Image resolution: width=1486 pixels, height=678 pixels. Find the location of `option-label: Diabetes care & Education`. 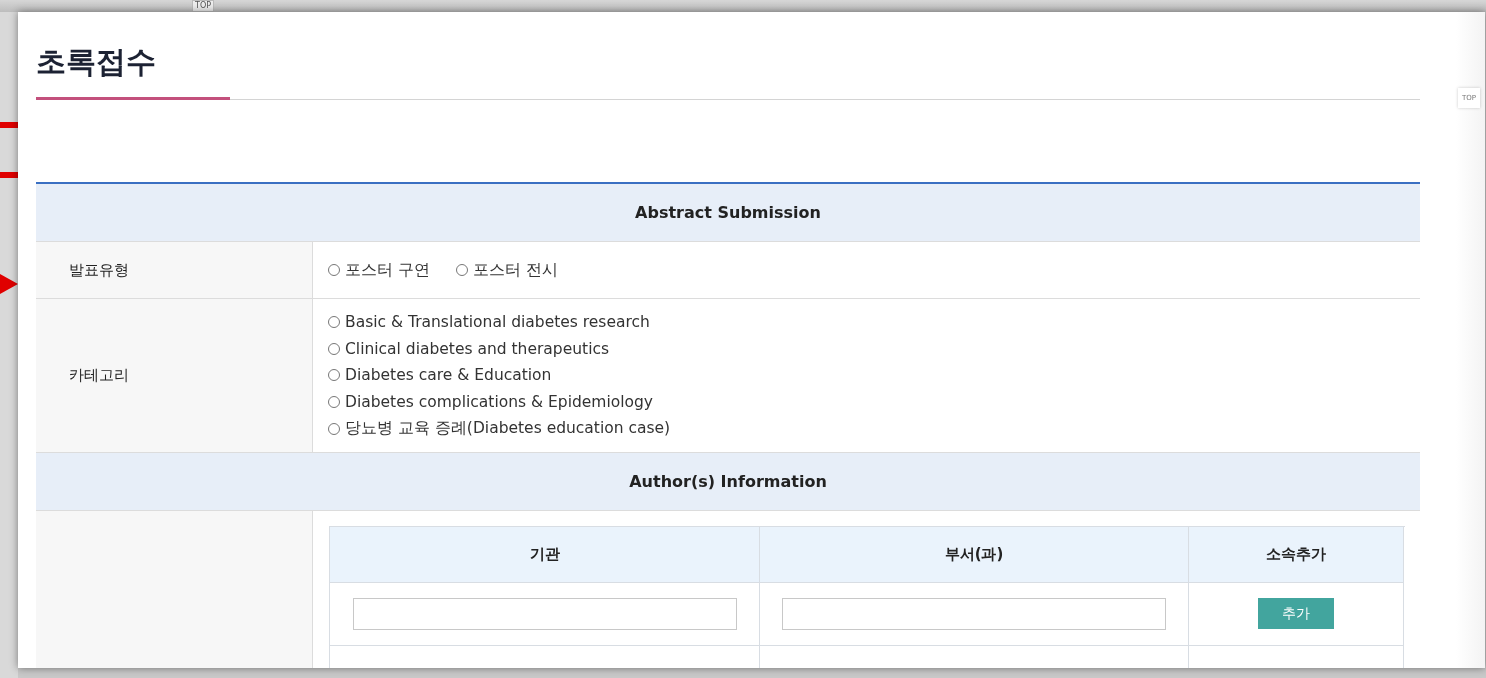

option-label: Diabetes care & Education is located at coordinates (448, 375).